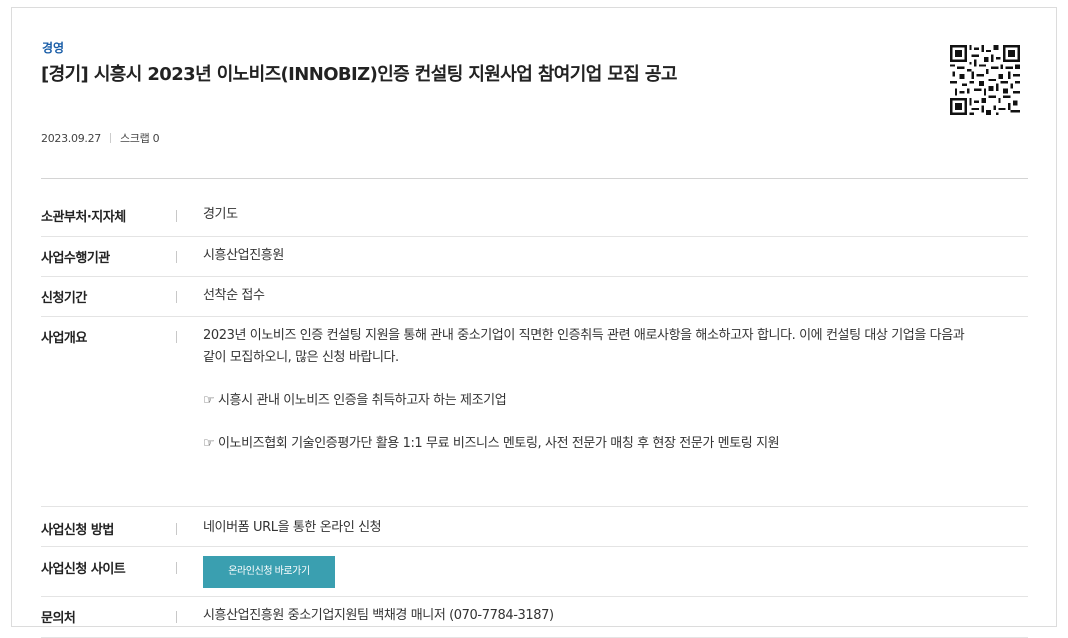 The width and height of the screenshot is (1068, 638). What do you see at coordinates (615, 567) in the screenshot?
I see `row-value: 온라인신청 바로가기` at bounding box center [615, 567].